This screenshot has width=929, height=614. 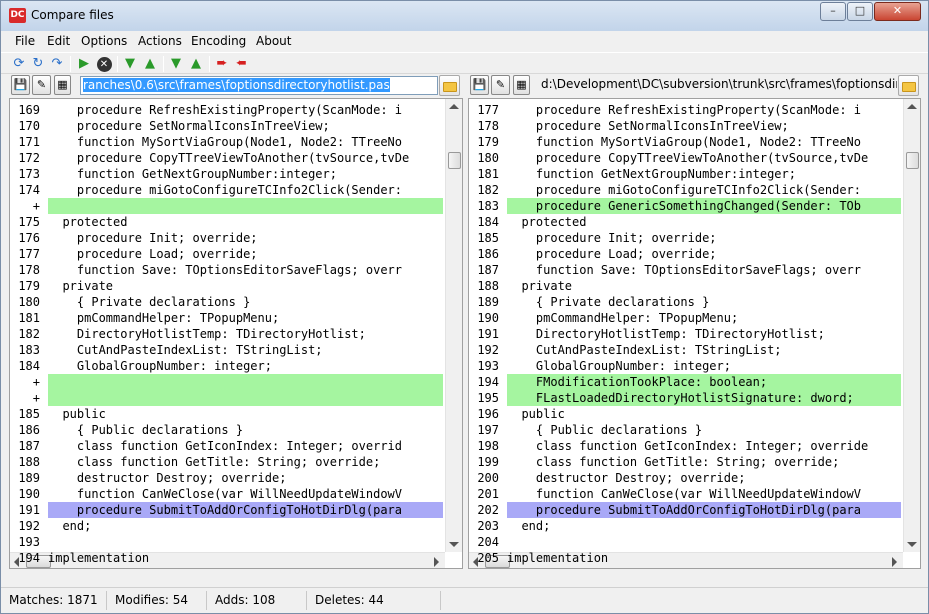 I want to click on next-diff-icon: ▼, so click(x=176, y=64).